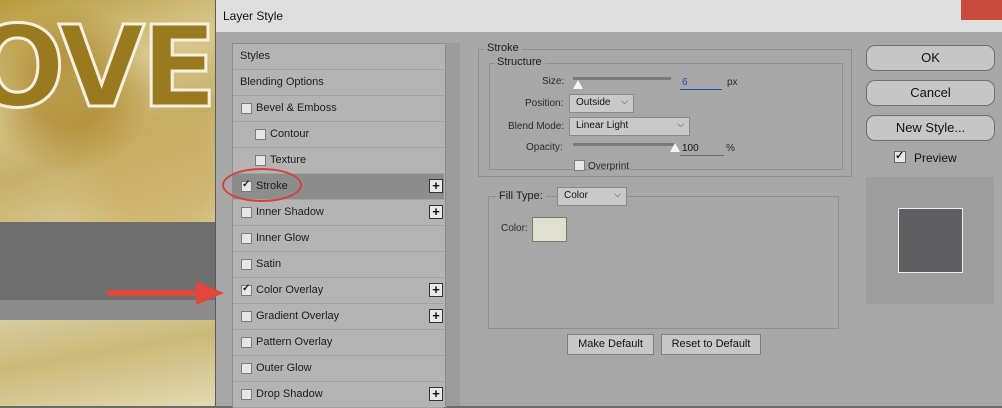 The image size is (1002, 408). What do you see at coordinates (624, 144) in the screenshot?
I see `opacity-slider-track` at bounding box center [624, 144].